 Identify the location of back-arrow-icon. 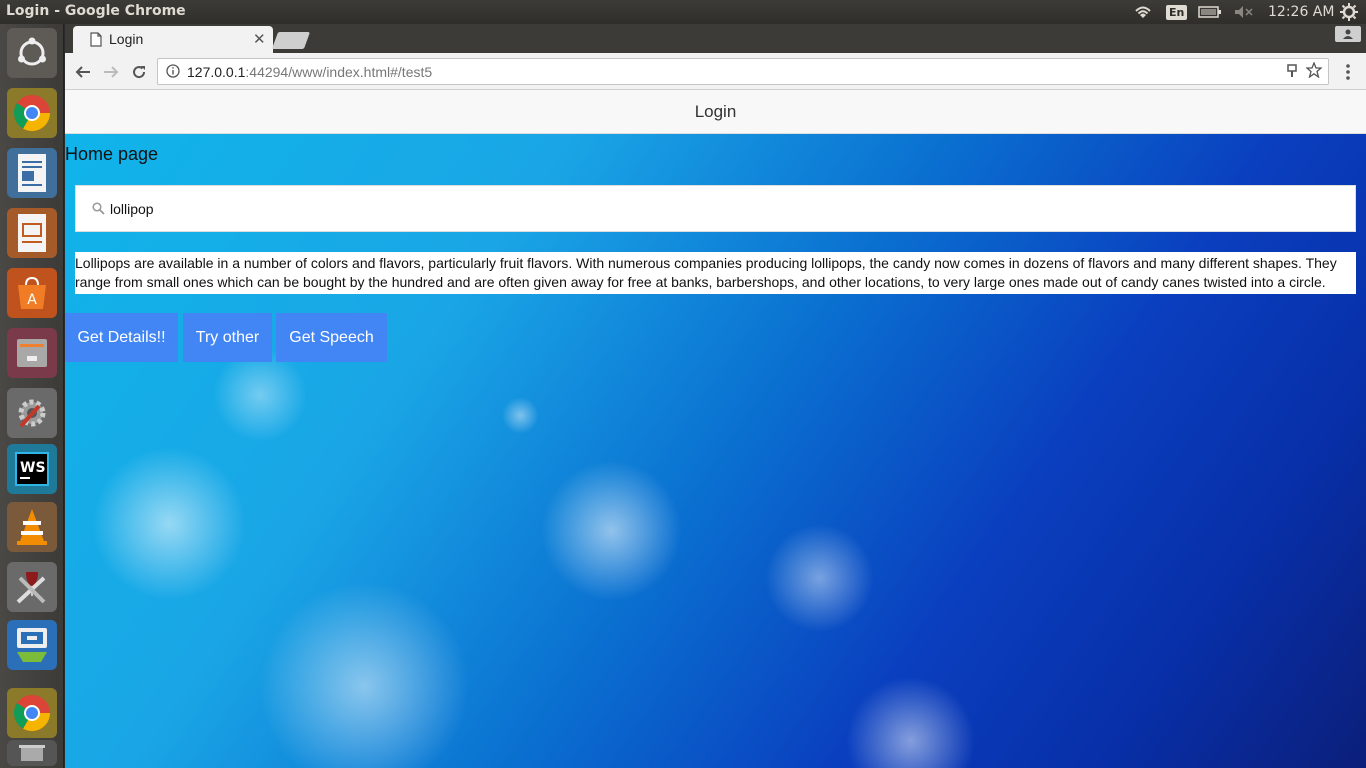
(83, 72).